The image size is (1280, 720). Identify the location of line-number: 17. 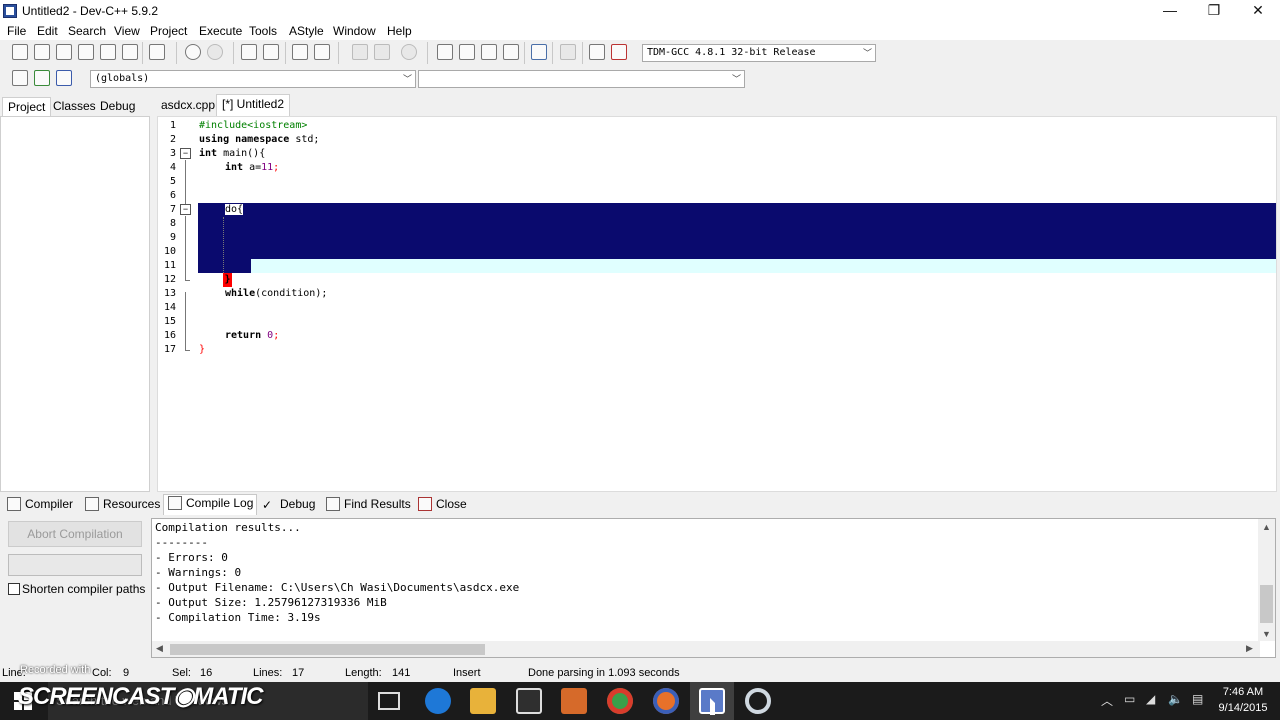
(169, 349).